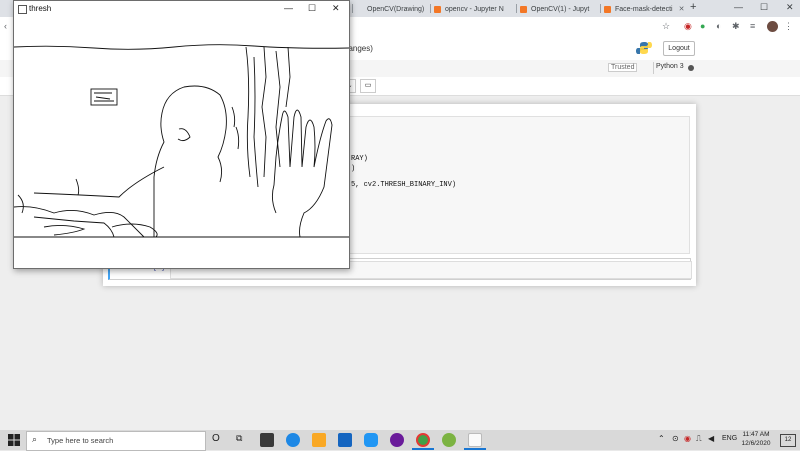 The width and height of the screenshot is (800, 451). I want to click on network-icon: ⎍, so click(699, 439).